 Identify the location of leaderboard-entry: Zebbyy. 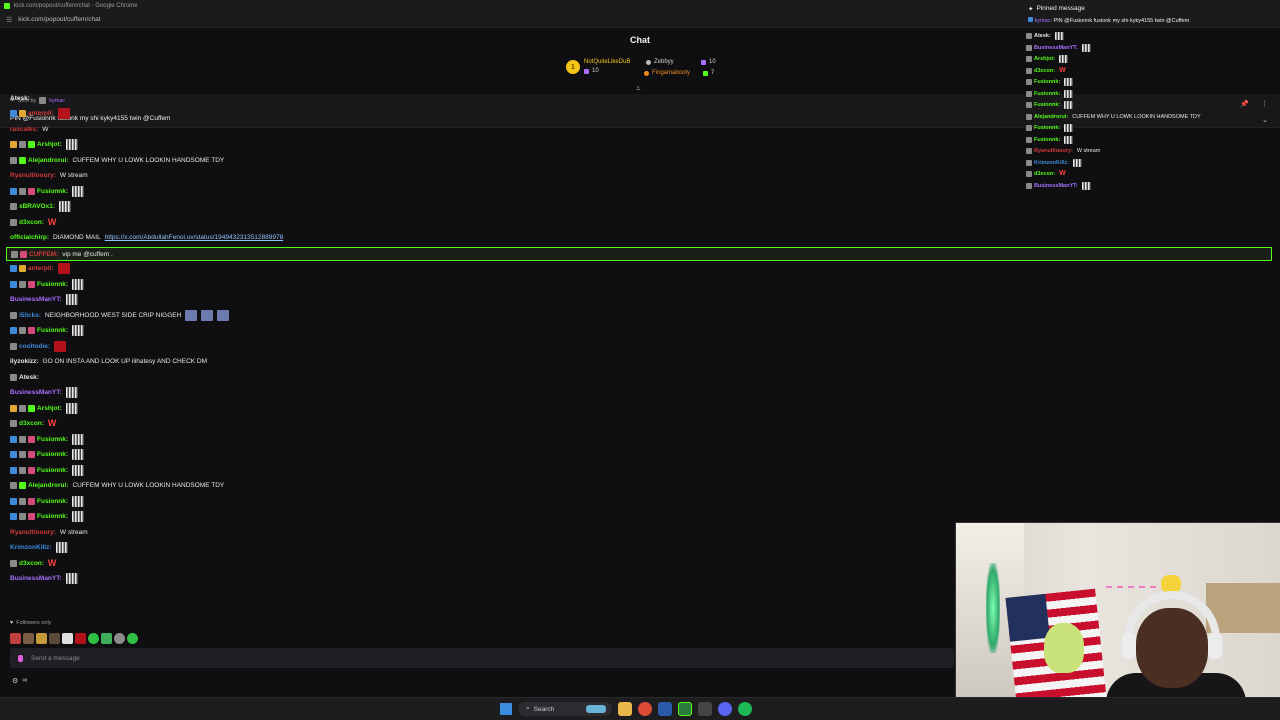
(660, 62).